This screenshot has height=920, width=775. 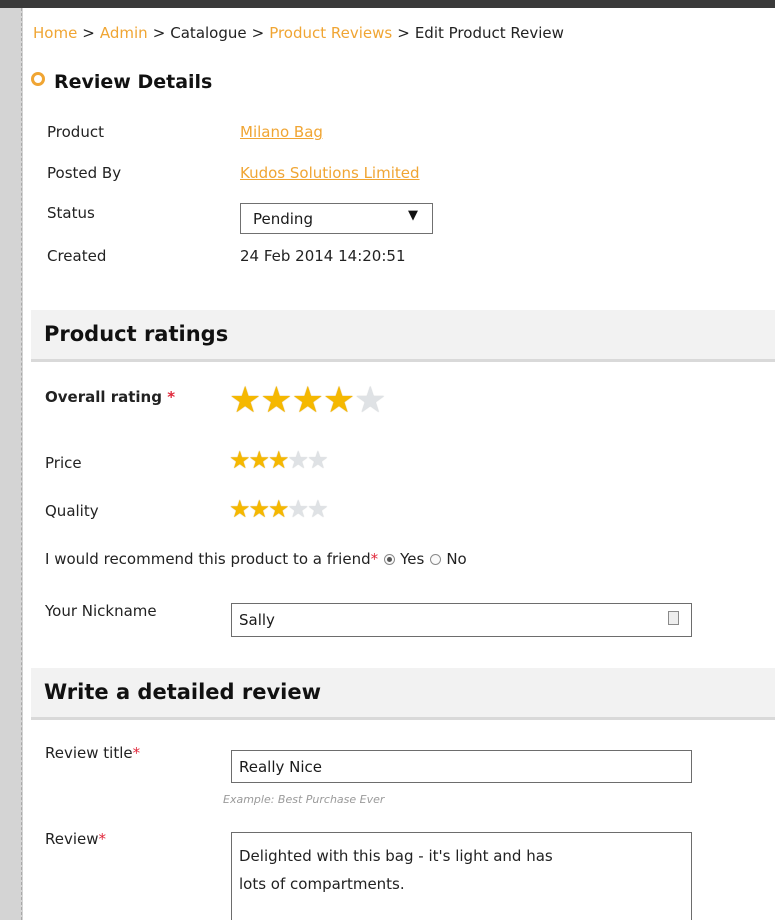 What do you see at coordinates (136, 334) in the screenshot?
I see `product-ratings-heading: Product ratings` at bounding box center [136, 334].